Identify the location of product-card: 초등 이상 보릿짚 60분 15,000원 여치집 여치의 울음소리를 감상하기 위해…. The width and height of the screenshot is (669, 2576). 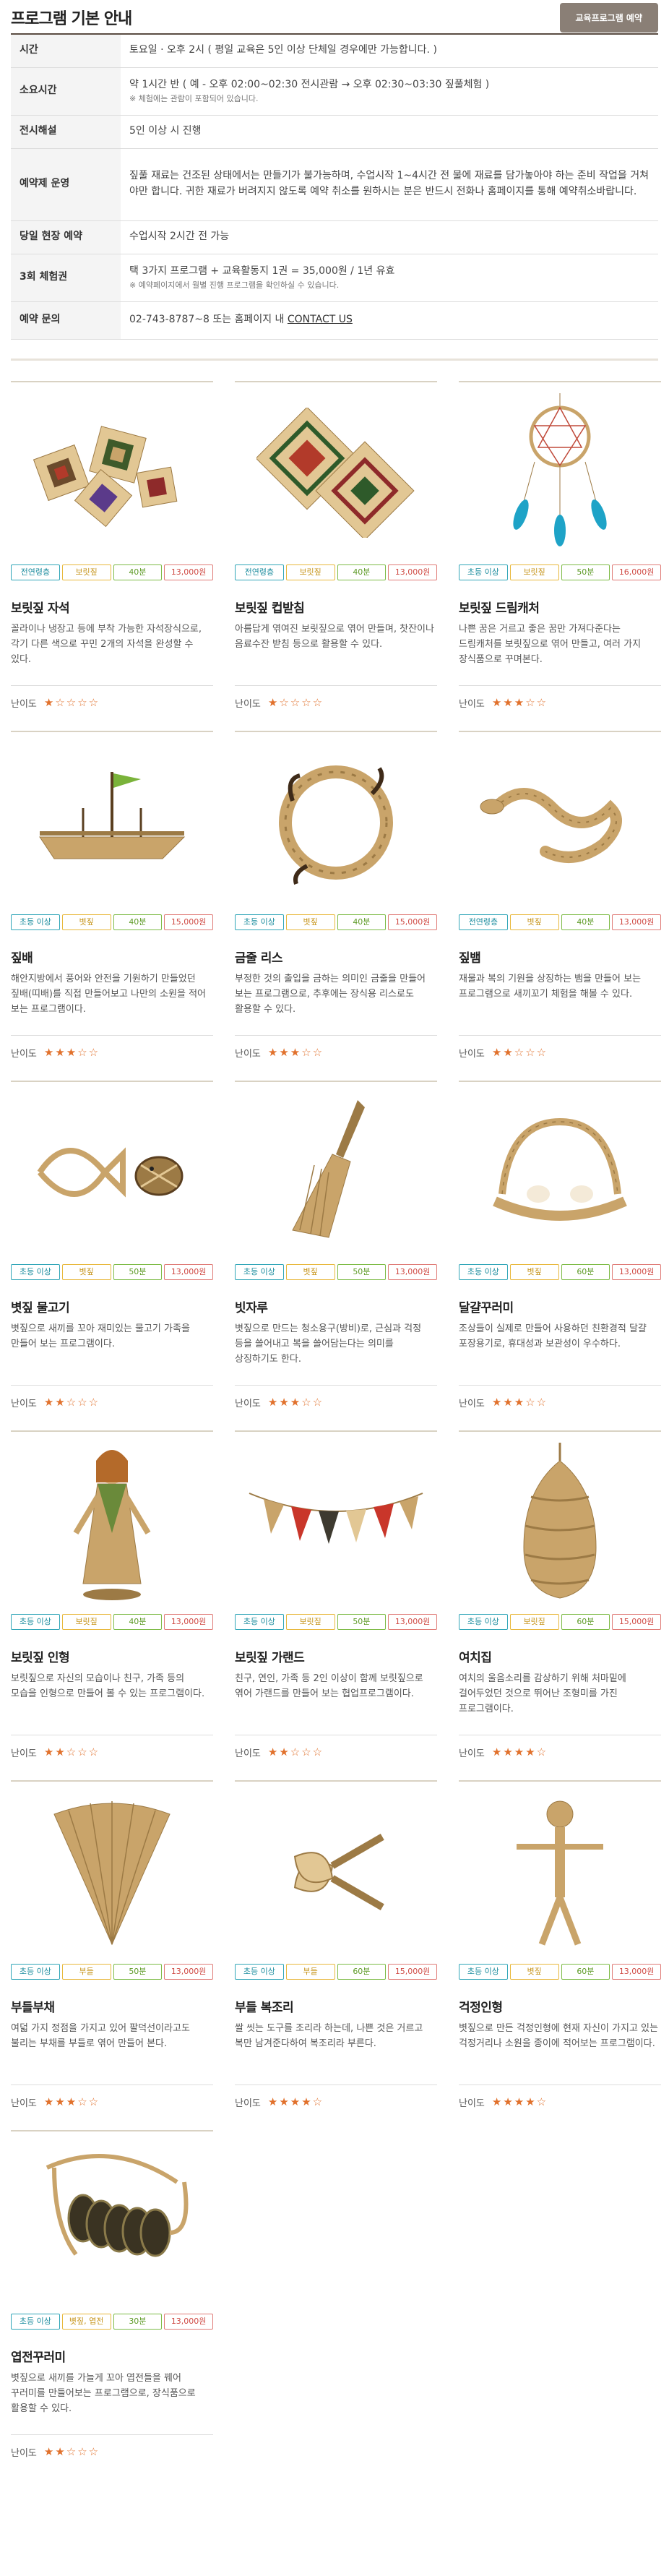
(560, 1585).